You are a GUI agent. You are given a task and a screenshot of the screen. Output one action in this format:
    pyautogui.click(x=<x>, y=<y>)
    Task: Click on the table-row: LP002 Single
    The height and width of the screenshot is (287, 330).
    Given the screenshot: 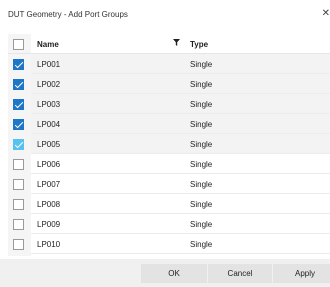 What is the action you would take?
    pyautogui.click(x=180, y=84)
    